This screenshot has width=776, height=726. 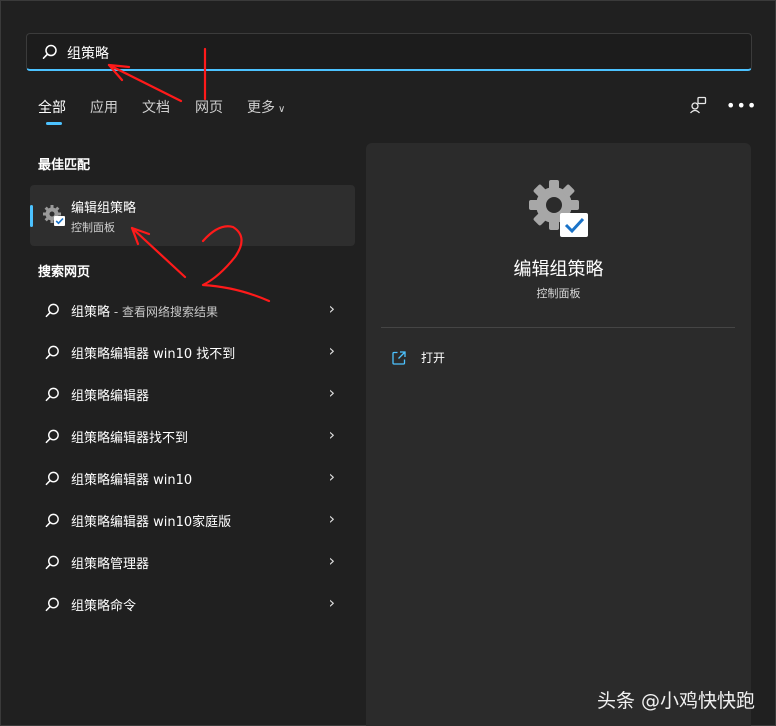 What do you see at coordinates (698, 105) in the screenshot?
I see `account-switch-icon` at bounding box center [698, 105].